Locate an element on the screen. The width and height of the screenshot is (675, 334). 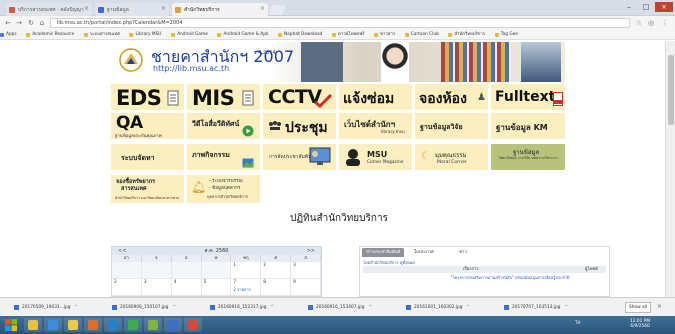
banner-photo is located at coordinates (476, 62).